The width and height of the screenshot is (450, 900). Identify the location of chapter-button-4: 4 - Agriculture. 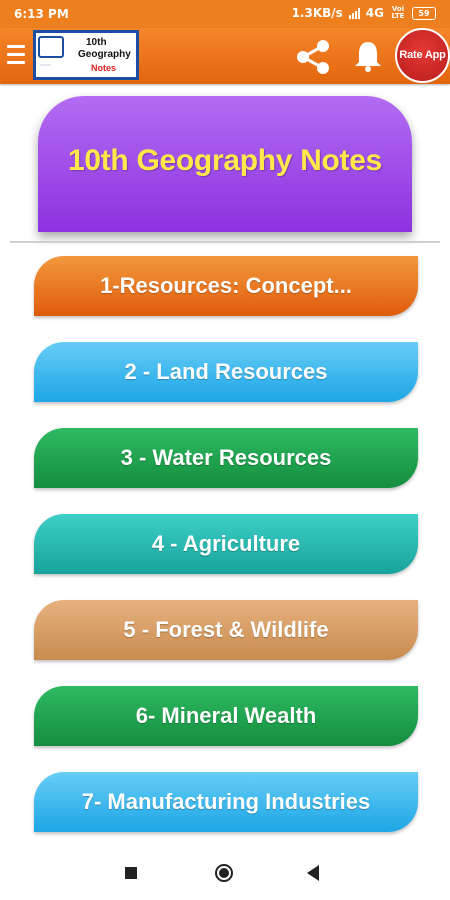
(226, 544).